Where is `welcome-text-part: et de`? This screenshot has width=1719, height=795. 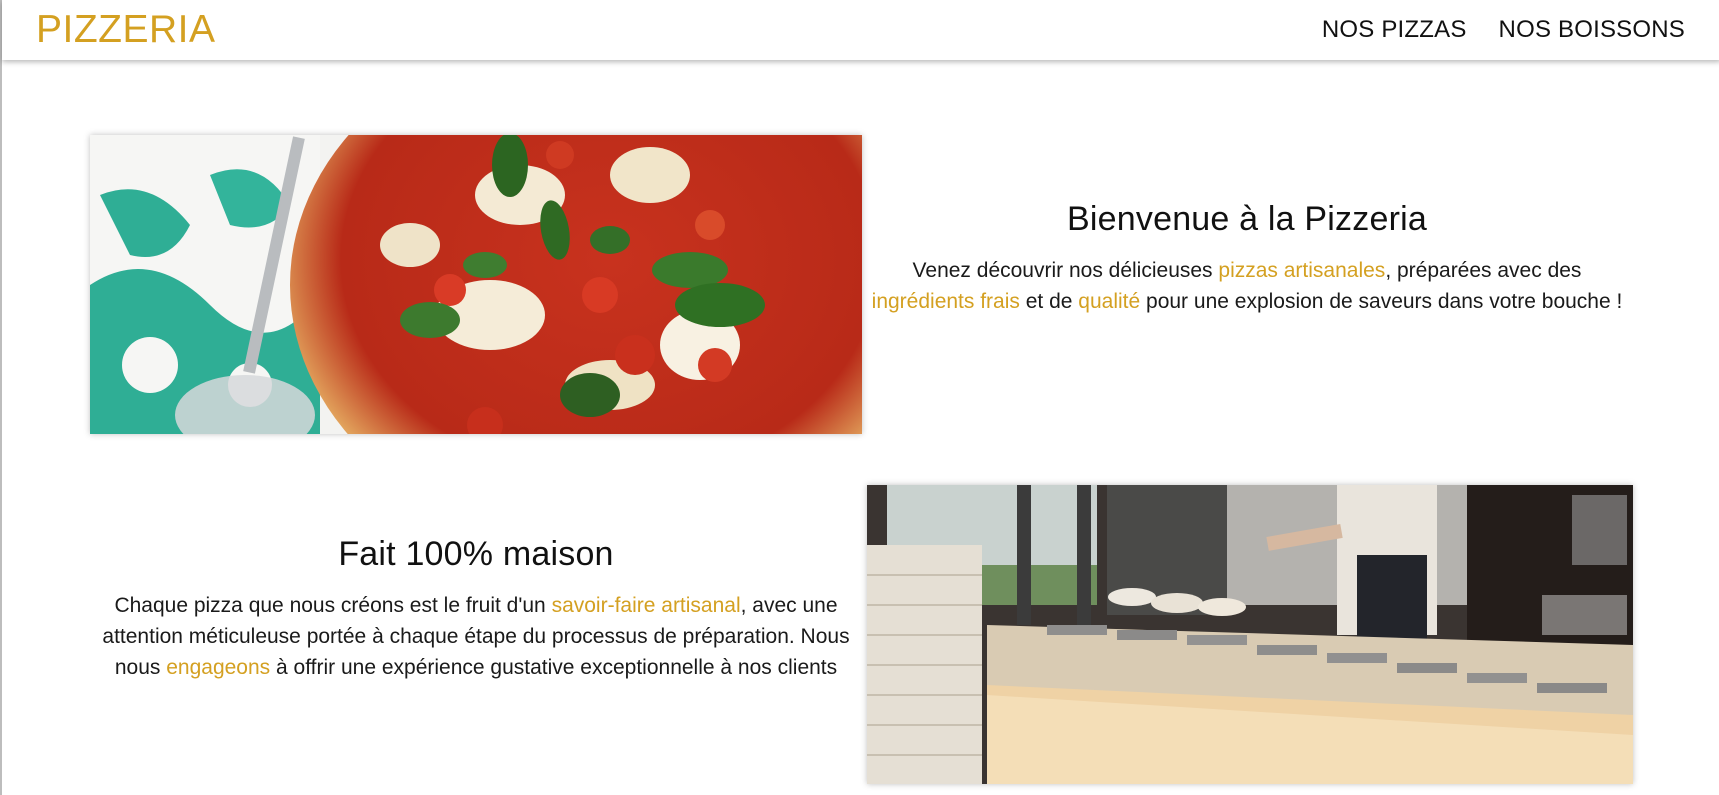
welcome-text-part: et de is located at coordinates (1049, 301).